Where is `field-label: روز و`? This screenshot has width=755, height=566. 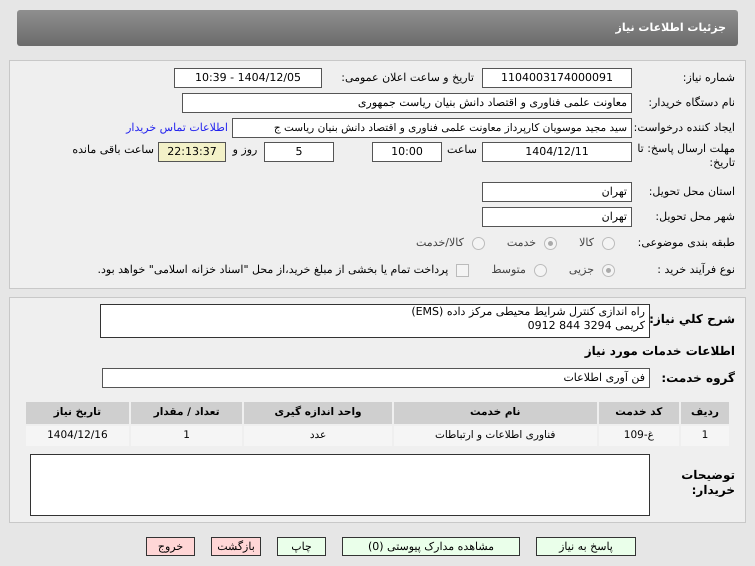
field-label: روز و is located at coordinates (244, 150).